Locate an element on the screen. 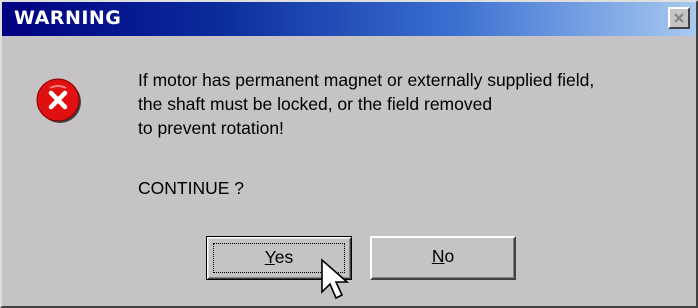 This screenshot has width=698, height=308. no-button: No is located at coordinates (443, 258).